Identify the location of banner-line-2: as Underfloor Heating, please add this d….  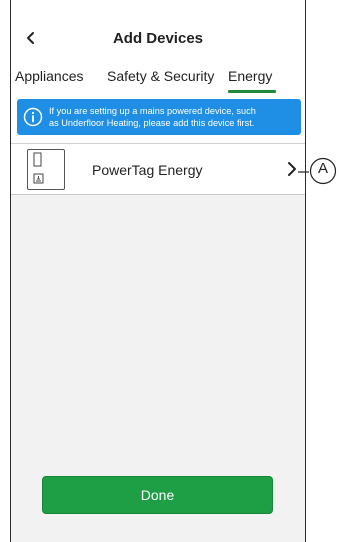
(152, 123).